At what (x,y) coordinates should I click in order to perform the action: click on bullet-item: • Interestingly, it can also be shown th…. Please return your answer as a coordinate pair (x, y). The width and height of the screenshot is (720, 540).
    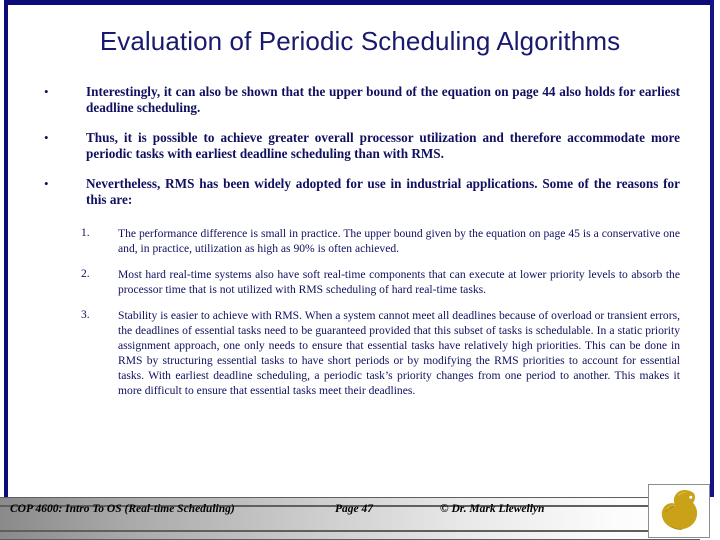
    Looking at the image, I should click on (360, 100).